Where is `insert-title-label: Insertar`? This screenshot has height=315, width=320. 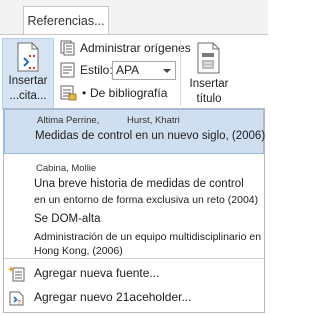
insert-title-label: Insertar is located at coordinates (209, 84).